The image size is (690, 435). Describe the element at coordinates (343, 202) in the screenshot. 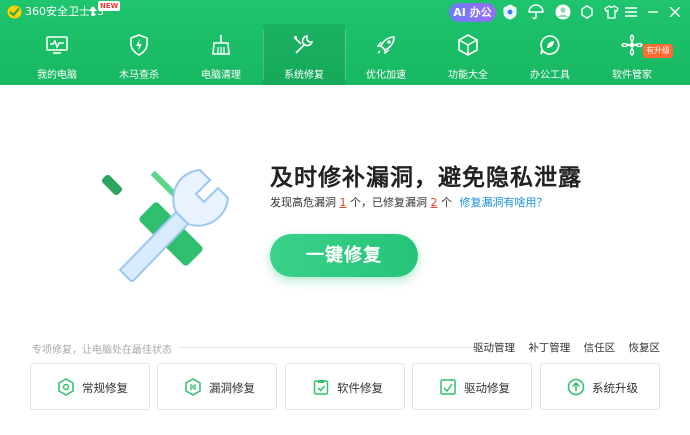

I see `found-count: 1` at that location.